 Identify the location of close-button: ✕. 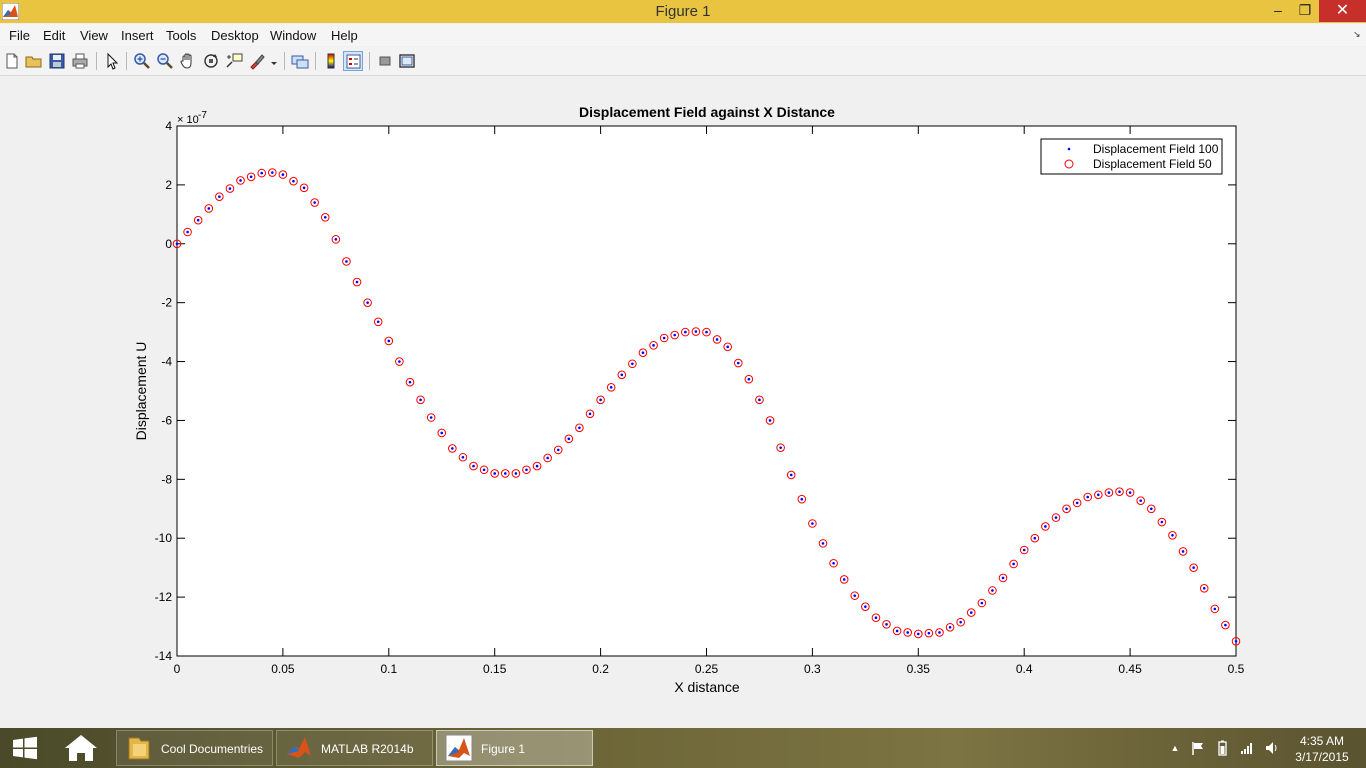
(1342, 11).